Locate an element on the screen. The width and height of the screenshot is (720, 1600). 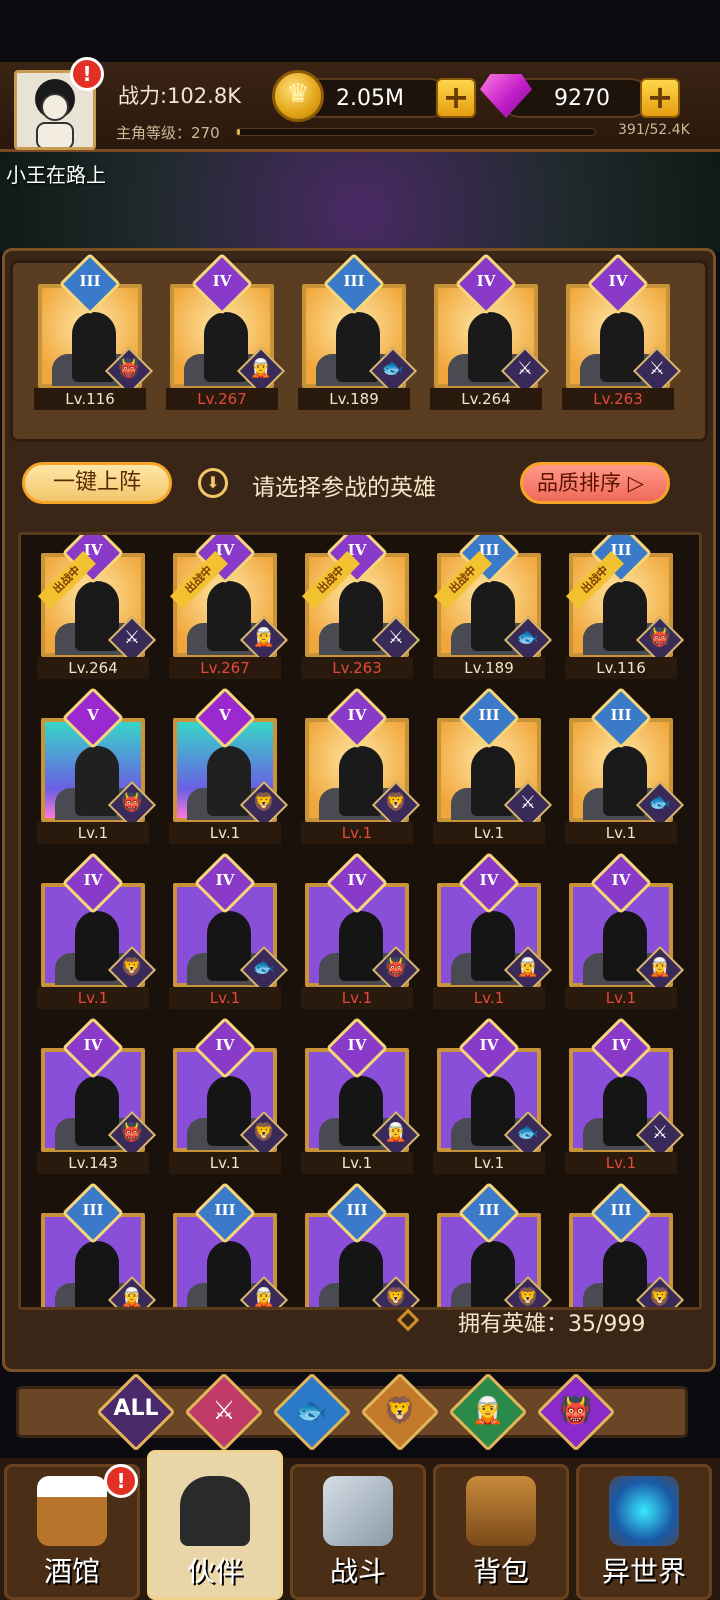
hero-card: III 🐟 Lv.1 is located at coordinates (623, 765).